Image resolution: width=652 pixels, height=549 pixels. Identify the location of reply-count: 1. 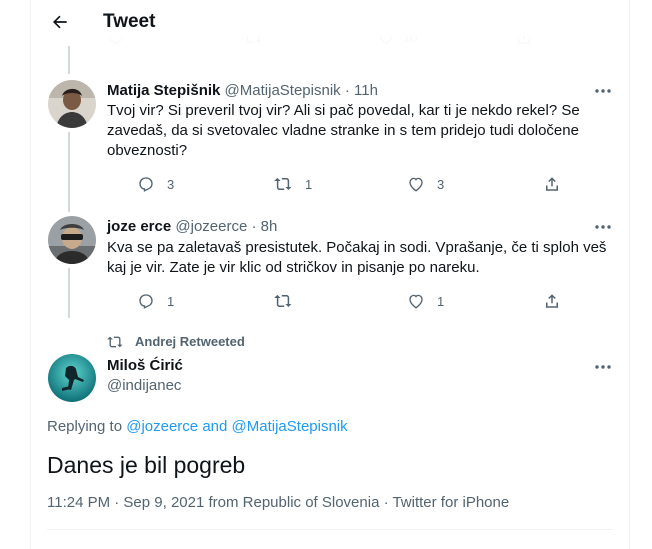
(171, 301).